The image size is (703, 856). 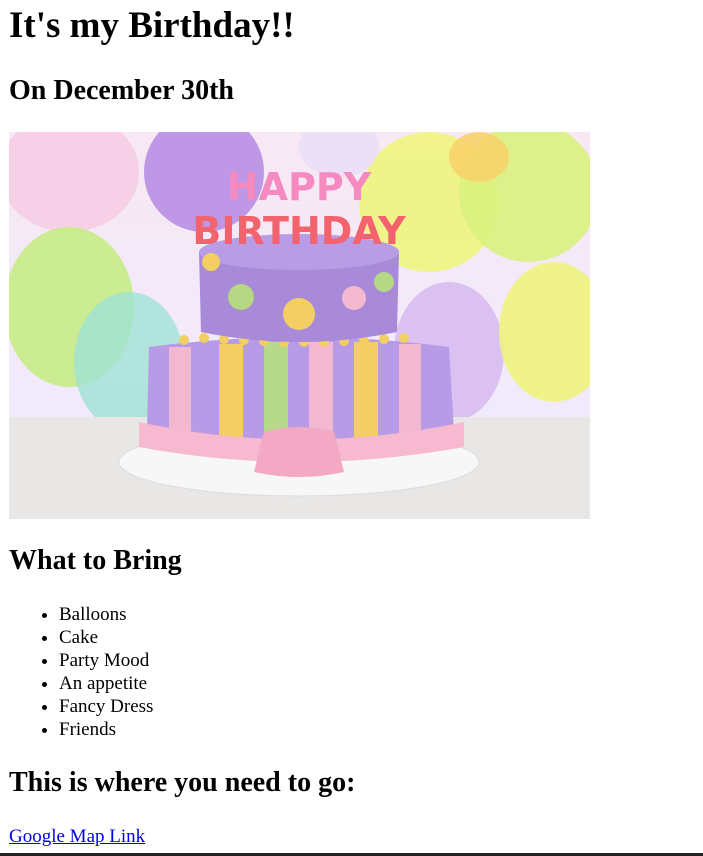 What do you see at coordinates (299, 187) in the screenshot?
I see `cake-top-text: HAPPY` at bounding box center [299, 187].